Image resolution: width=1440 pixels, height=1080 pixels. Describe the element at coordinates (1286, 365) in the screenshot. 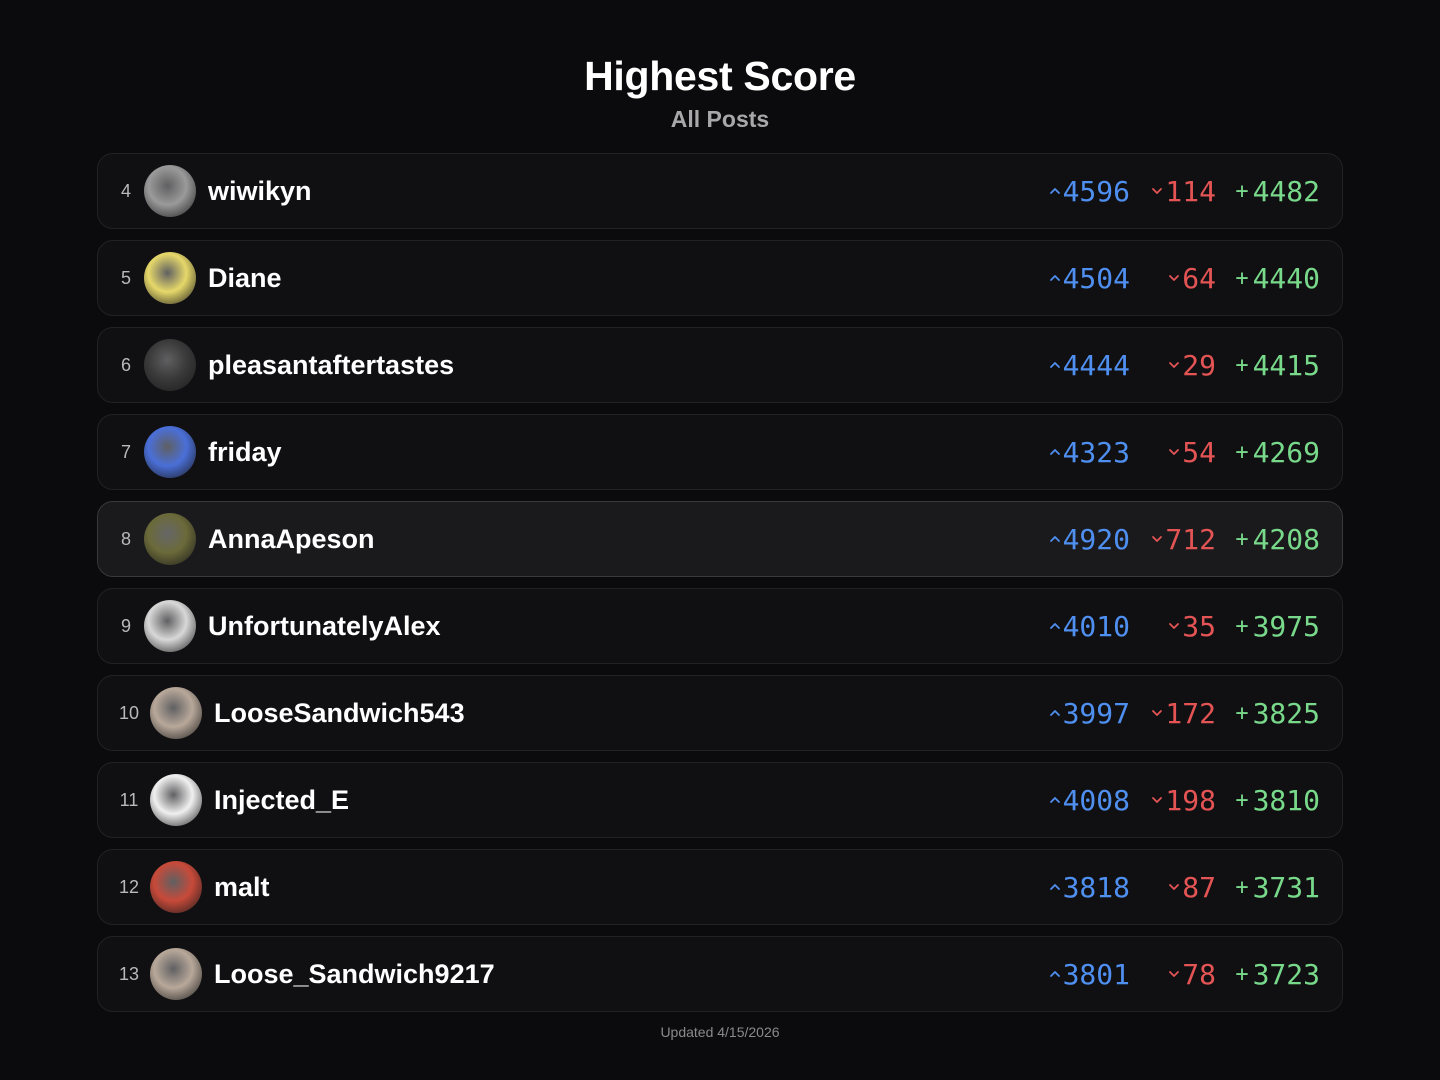

I see `net-value: 4415` at that location.